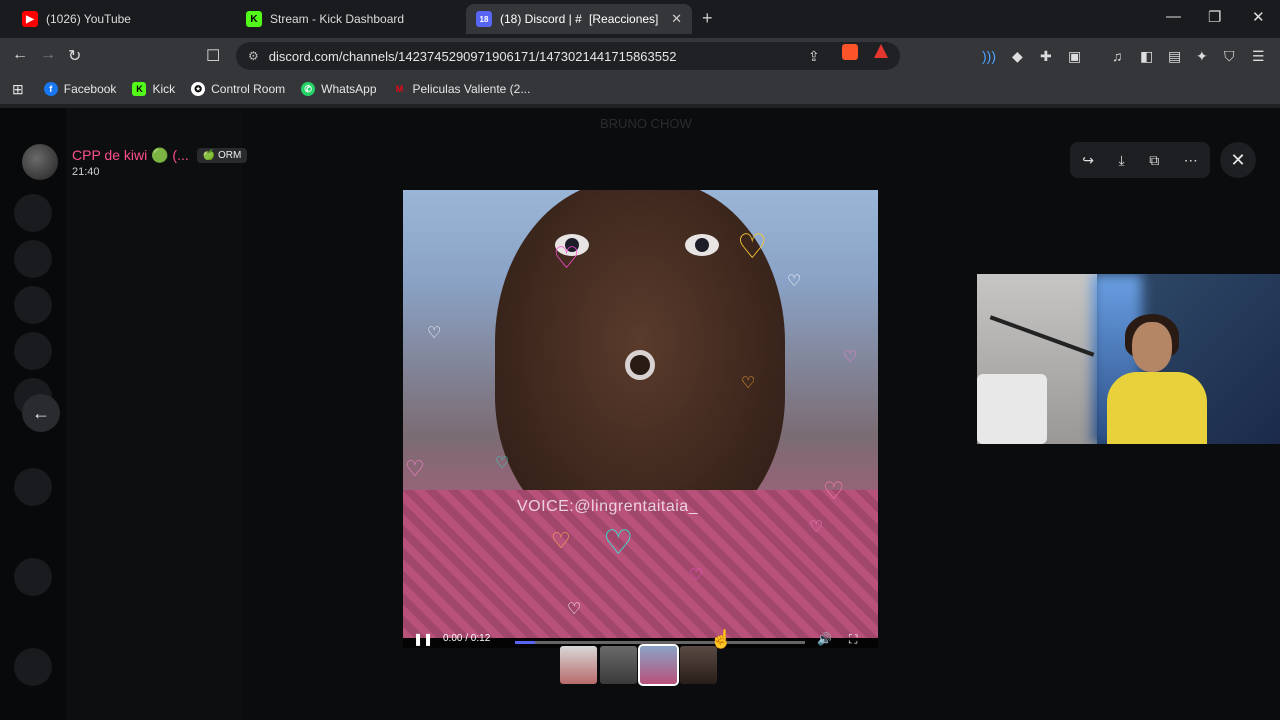 The height and width of the screenshot is (720, 1280). Describe the element at coordinates (423, 639) in the screenshot. I see `pause-icon: ❚❚` at that location.